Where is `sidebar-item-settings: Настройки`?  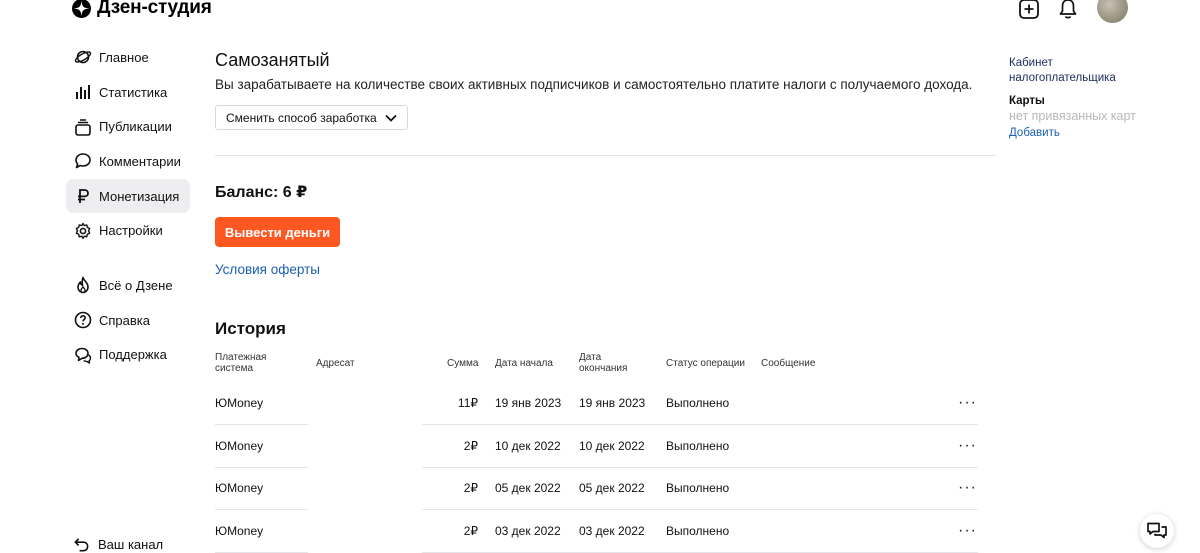
sidebar-item-settings: Настройки is located at coordinates (128, 230).